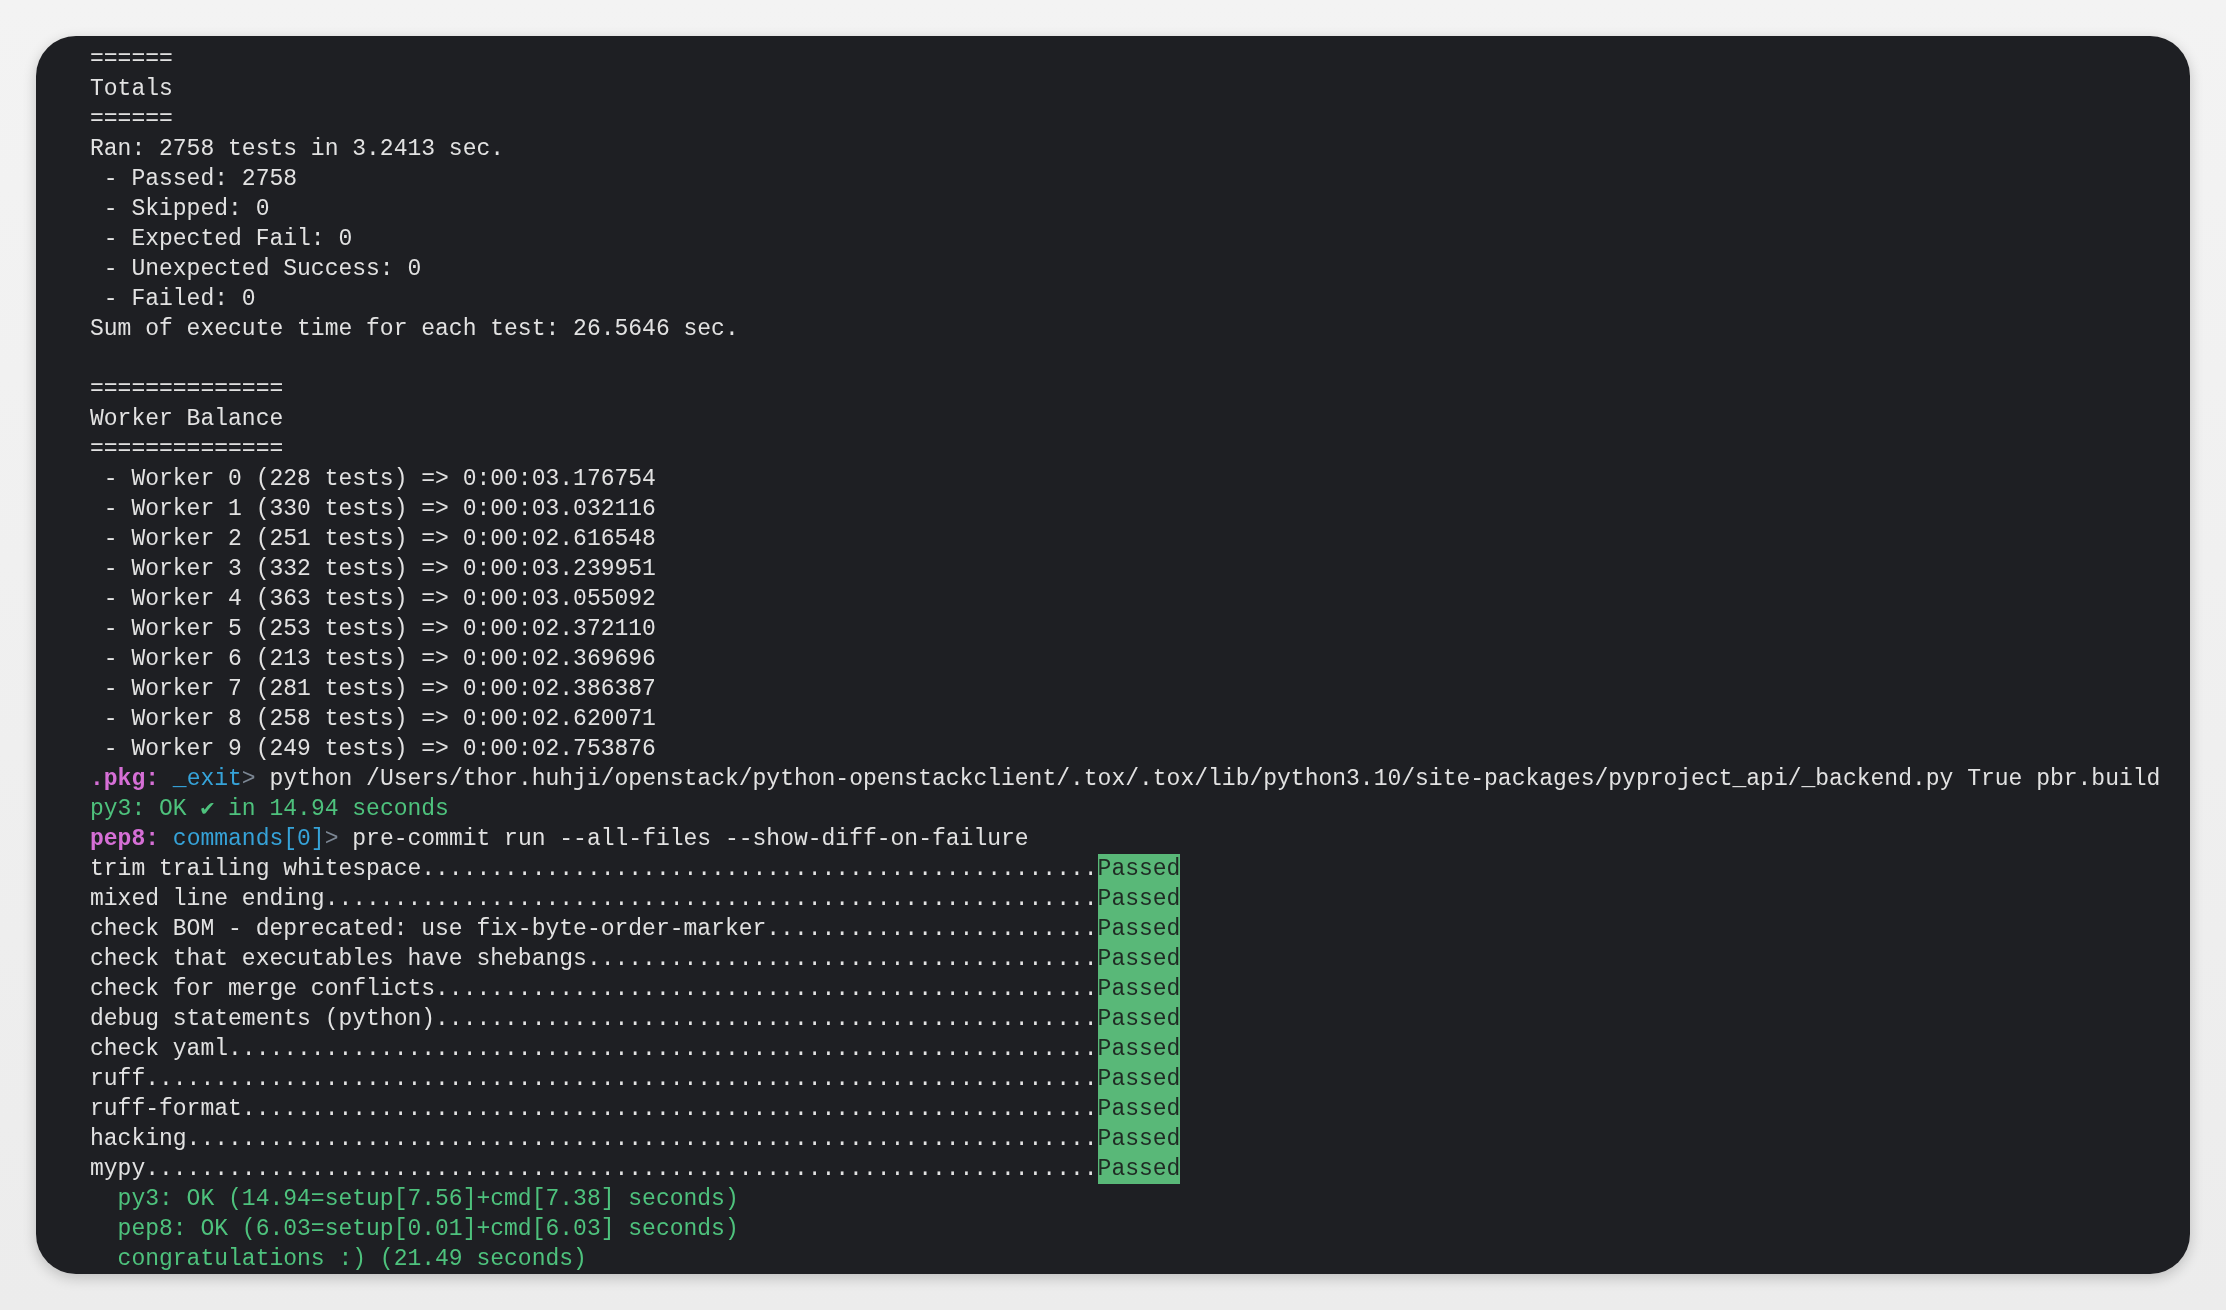 The width and height of the screenshot is (2226, 1310). What do you see at coordinates (179, 299) in the screenshot?
I see `terminal-line: - Failed: 0` at bounding box center [179, 299].